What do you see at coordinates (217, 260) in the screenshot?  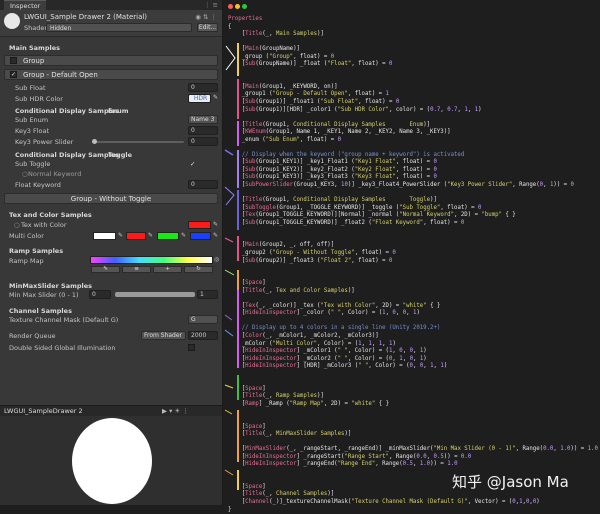 I see `ramp-target-icon: ◎` at bounding box center [217, 260].